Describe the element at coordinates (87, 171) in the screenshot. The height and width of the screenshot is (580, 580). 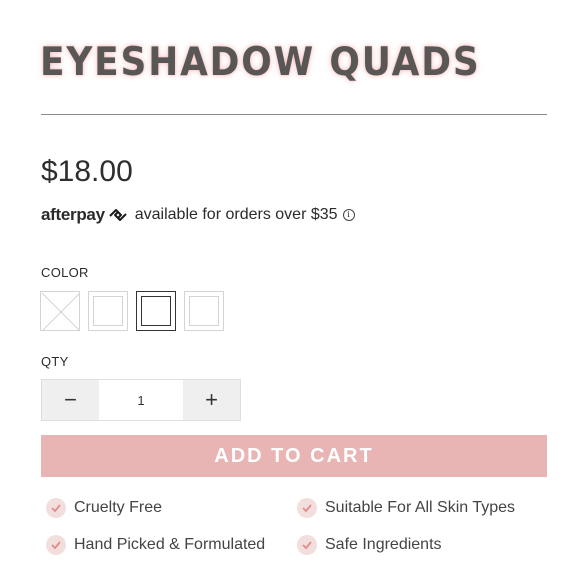
I see `product-price: $18.00` at that location.